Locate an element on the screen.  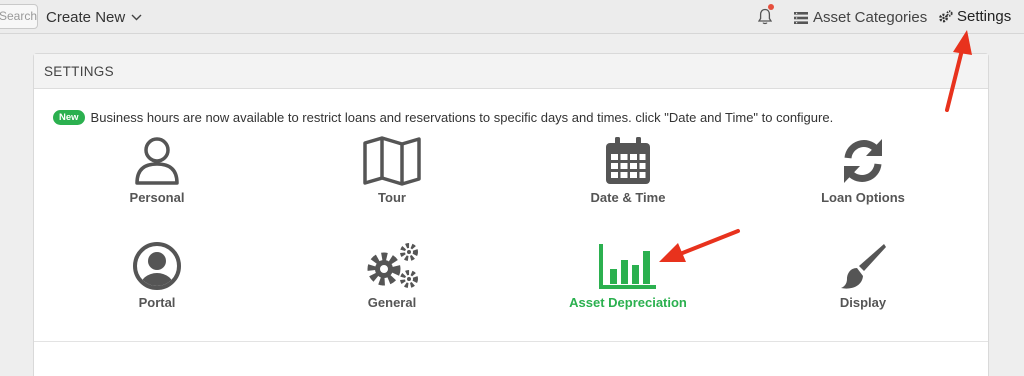
tile-label: Personal is located at coordinates (157, 197).